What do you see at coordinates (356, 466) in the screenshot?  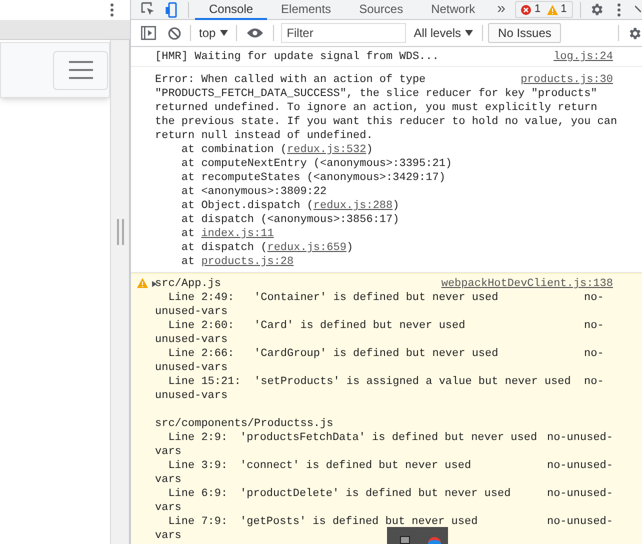 I see `lint-message: 'connect' is defined but never used` at bounding box center [356, 466].